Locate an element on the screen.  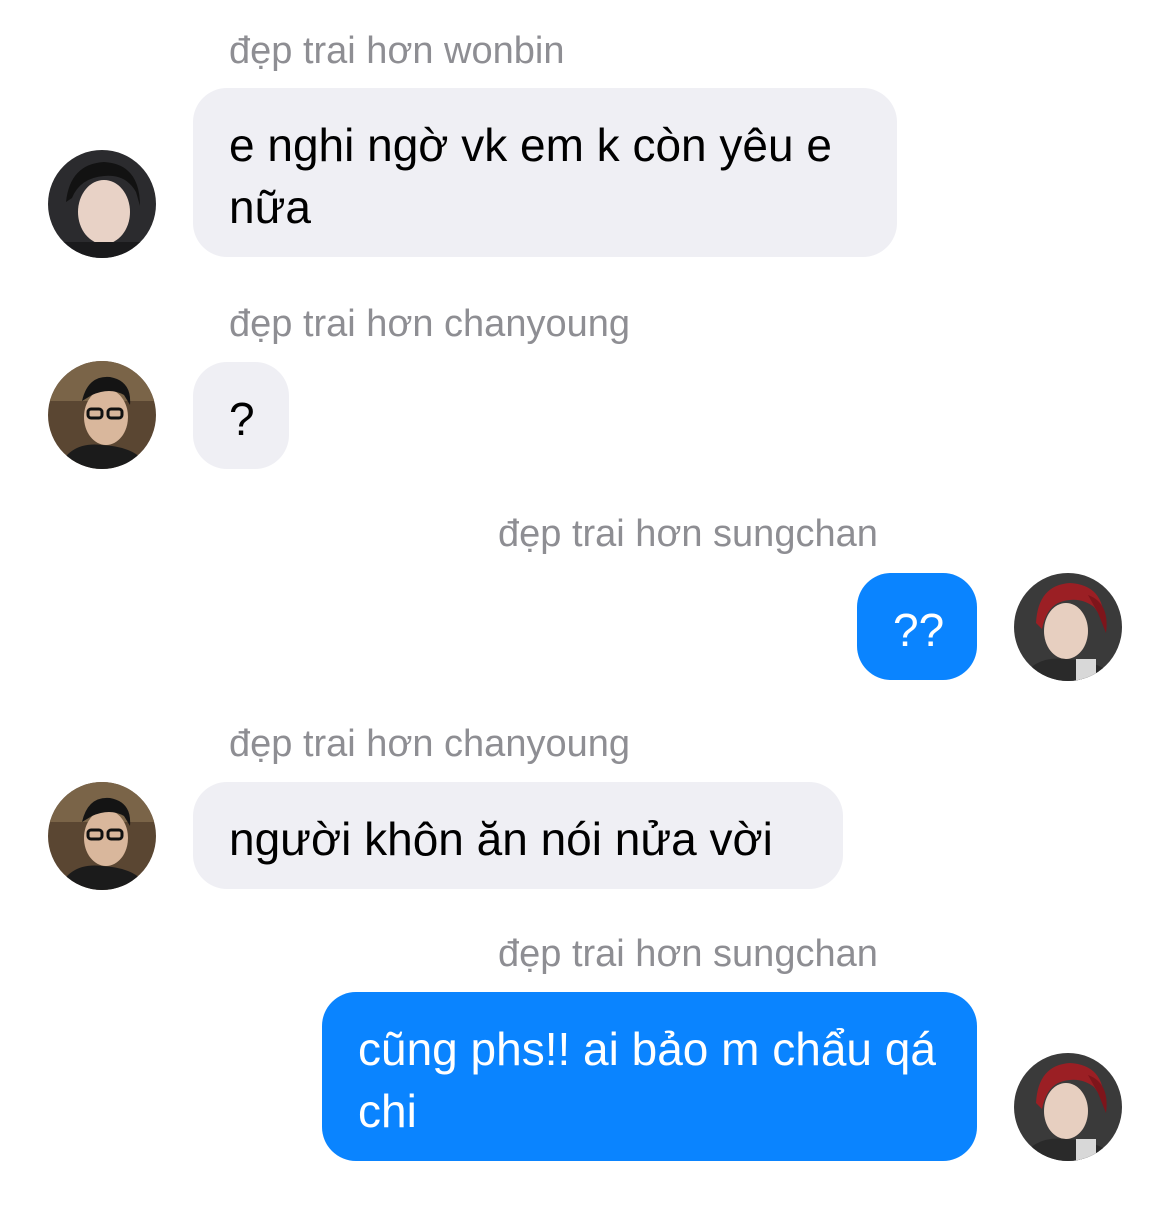
message-bubble: ? is located at coordinates (241, 415).